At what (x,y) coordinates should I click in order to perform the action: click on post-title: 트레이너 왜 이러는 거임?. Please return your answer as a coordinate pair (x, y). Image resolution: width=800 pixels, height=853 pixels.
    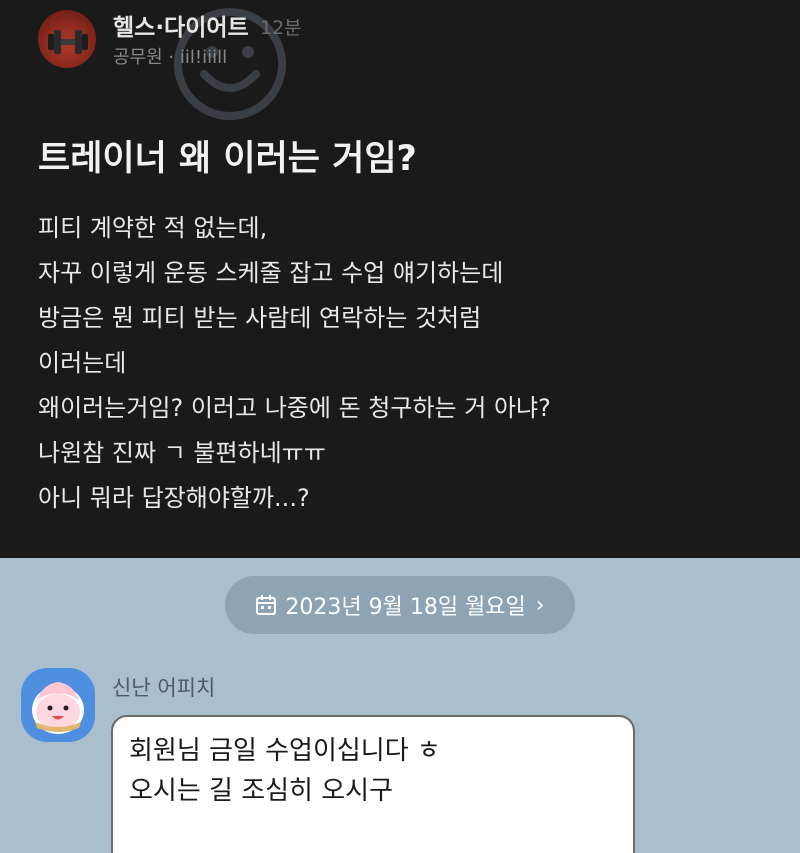
    Looking at the image, I should click on (227, 159).